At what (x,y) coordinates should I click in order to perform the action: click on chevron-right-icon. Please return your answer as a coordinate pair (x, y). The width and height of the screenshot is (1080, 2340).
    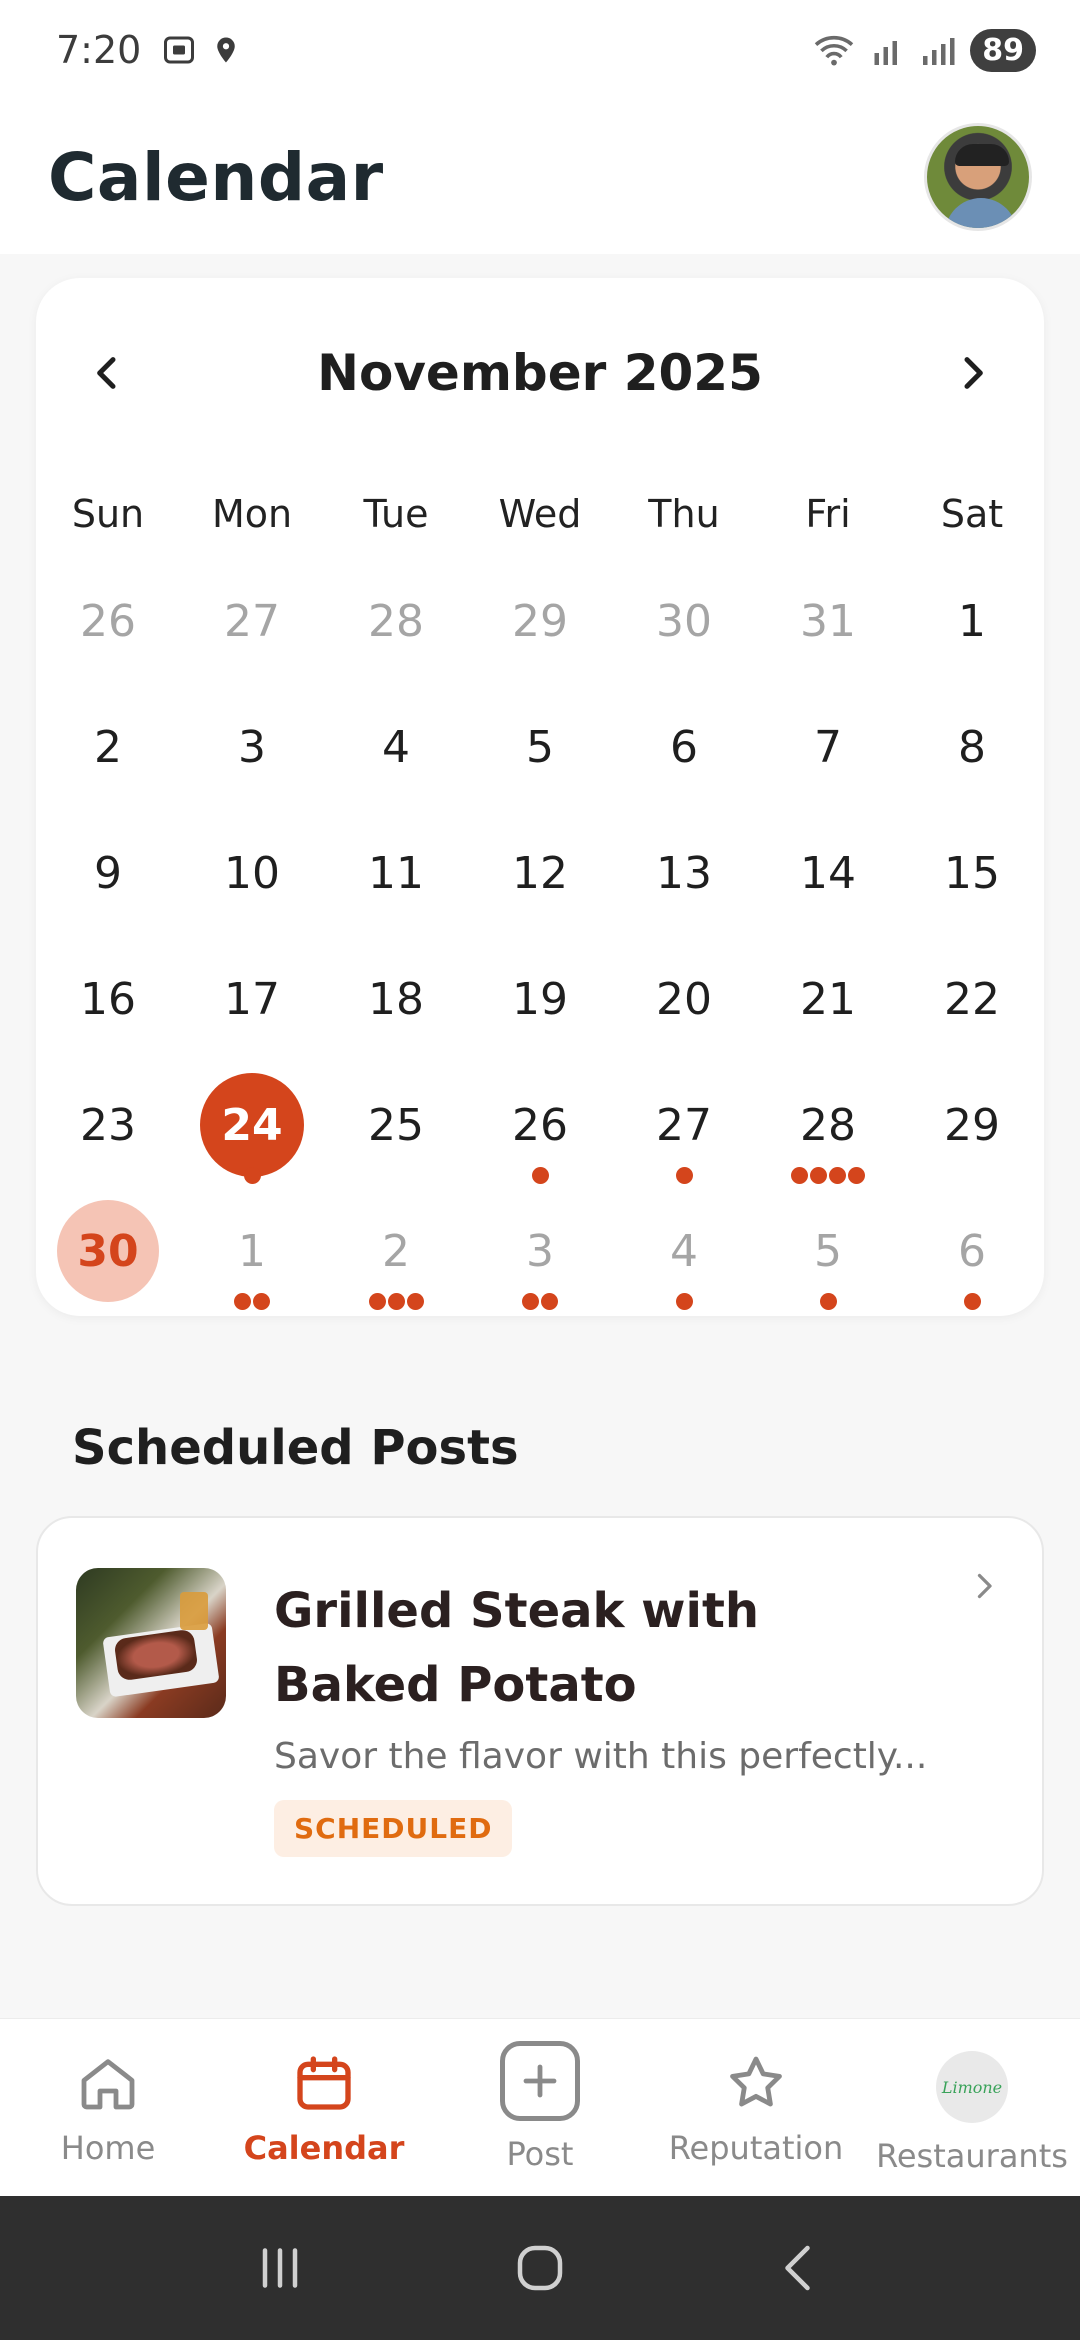
    Looking at the image, I should click on (973, 373).